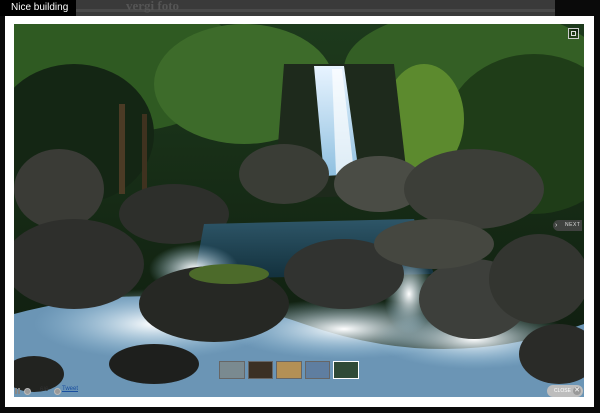 This screenshot has height=413, width=600. Describe the element at coordinates (18, 391) in the screenshot. I see `pause-icon` at that location.